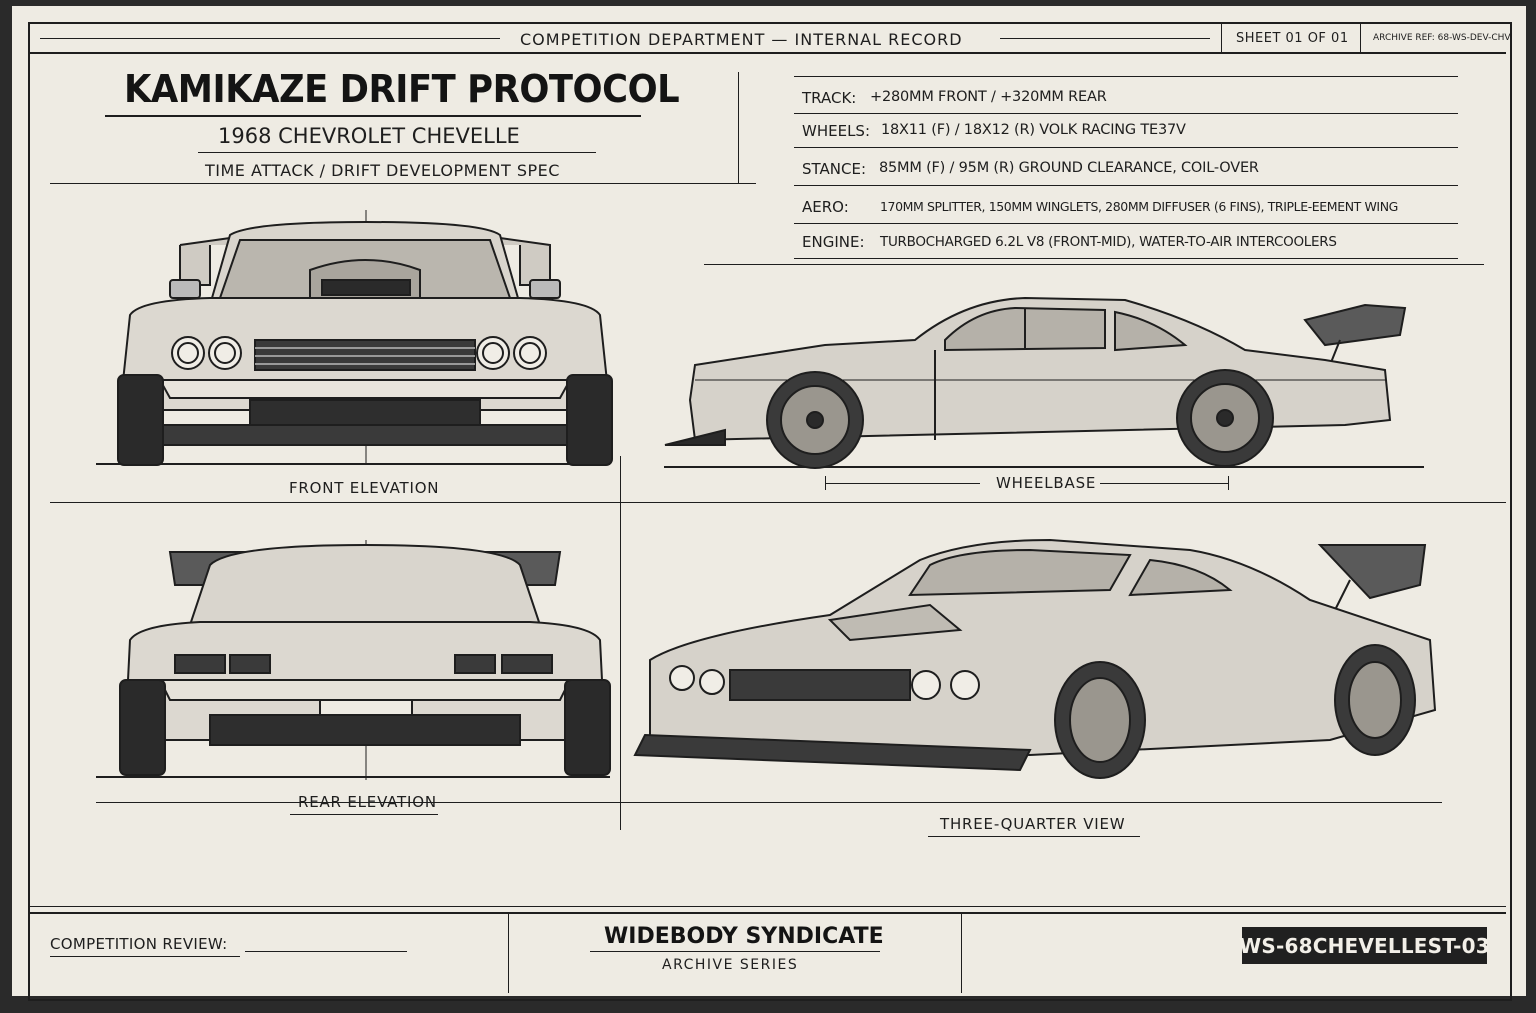 This screenshot has height=1013, width=1536. Describe the element at coordinates (364, 488) in the screenshot. I see `front-elevation-label: FRONT ELEVATION` at that location.